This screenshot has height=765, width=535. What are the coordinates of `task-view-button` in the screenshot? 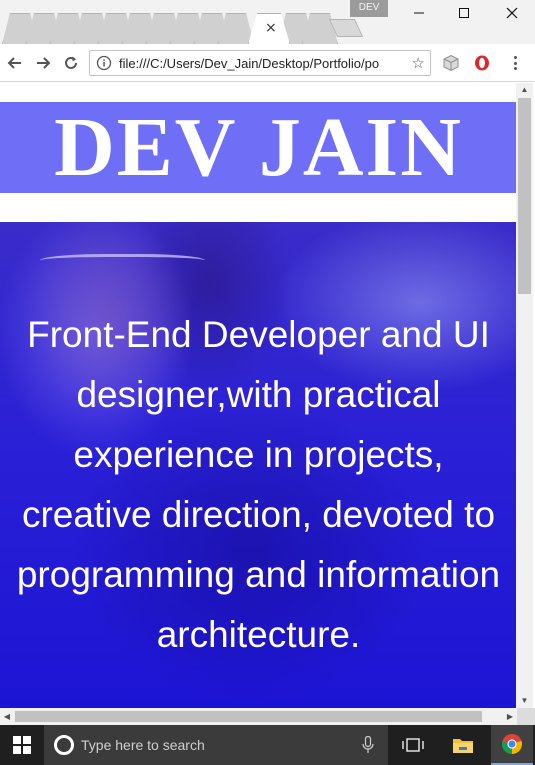 It's located at (413, 745).